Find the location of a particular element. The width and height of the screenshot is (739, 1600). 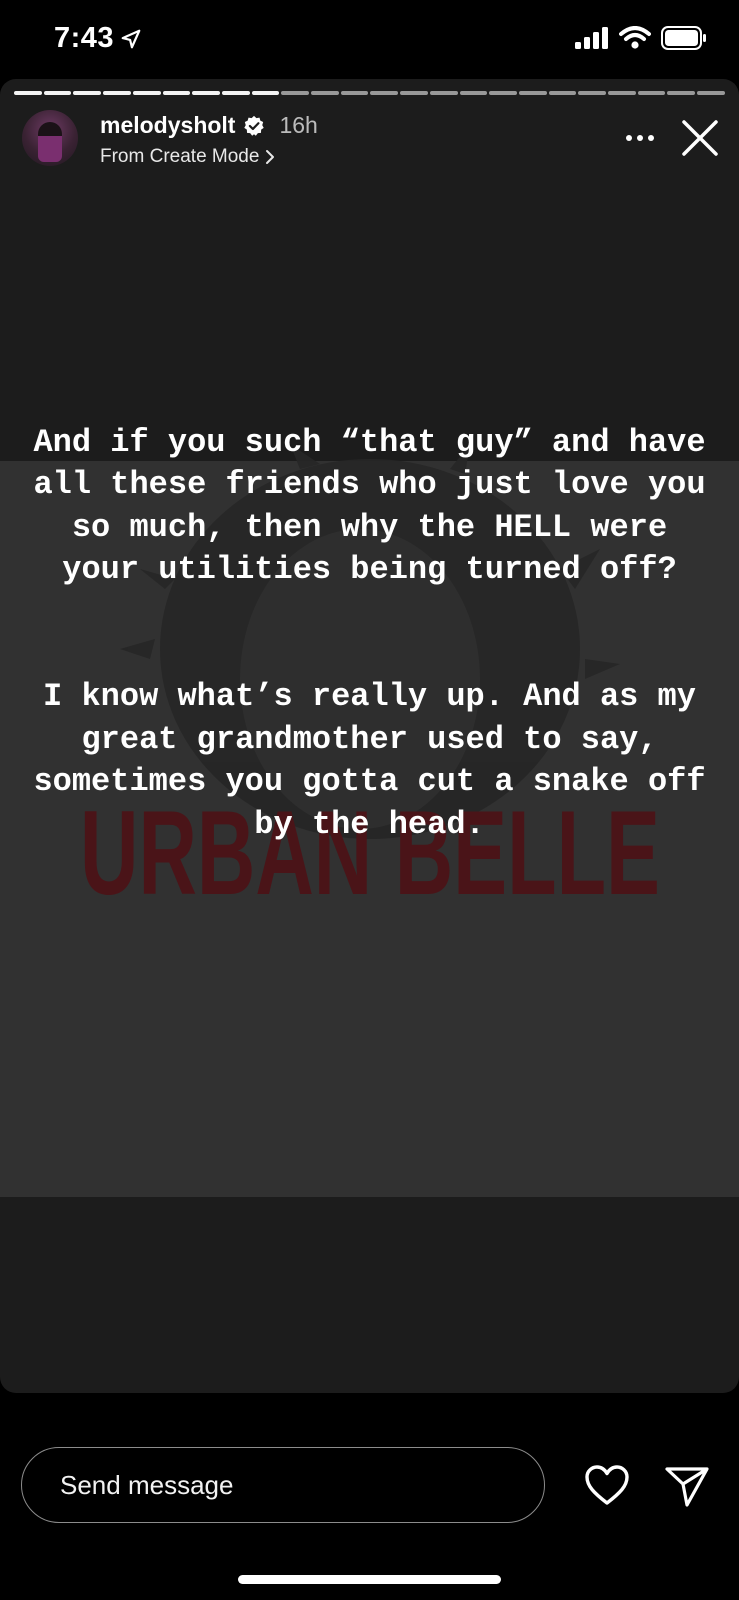

status-time: 7:43 is located at coordinates (98, 38).